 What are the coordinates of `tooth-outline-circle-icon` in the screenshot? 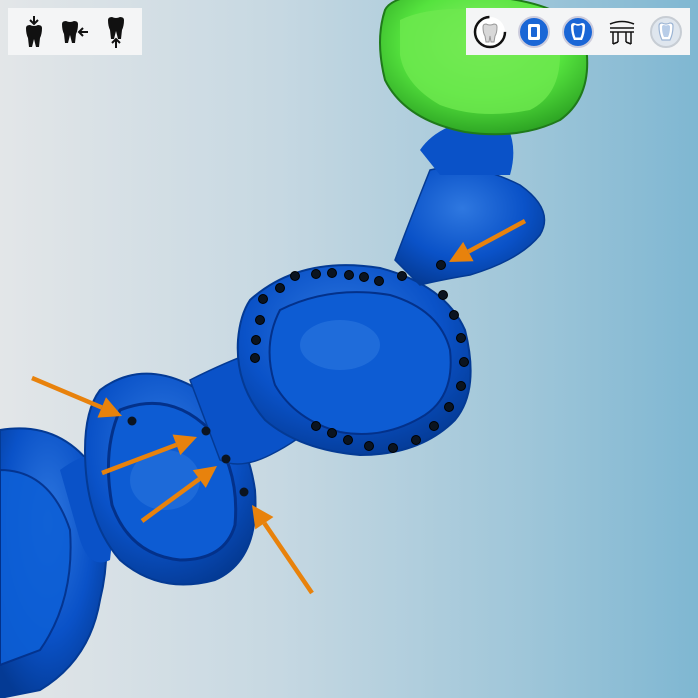 It's located at (490, 31).